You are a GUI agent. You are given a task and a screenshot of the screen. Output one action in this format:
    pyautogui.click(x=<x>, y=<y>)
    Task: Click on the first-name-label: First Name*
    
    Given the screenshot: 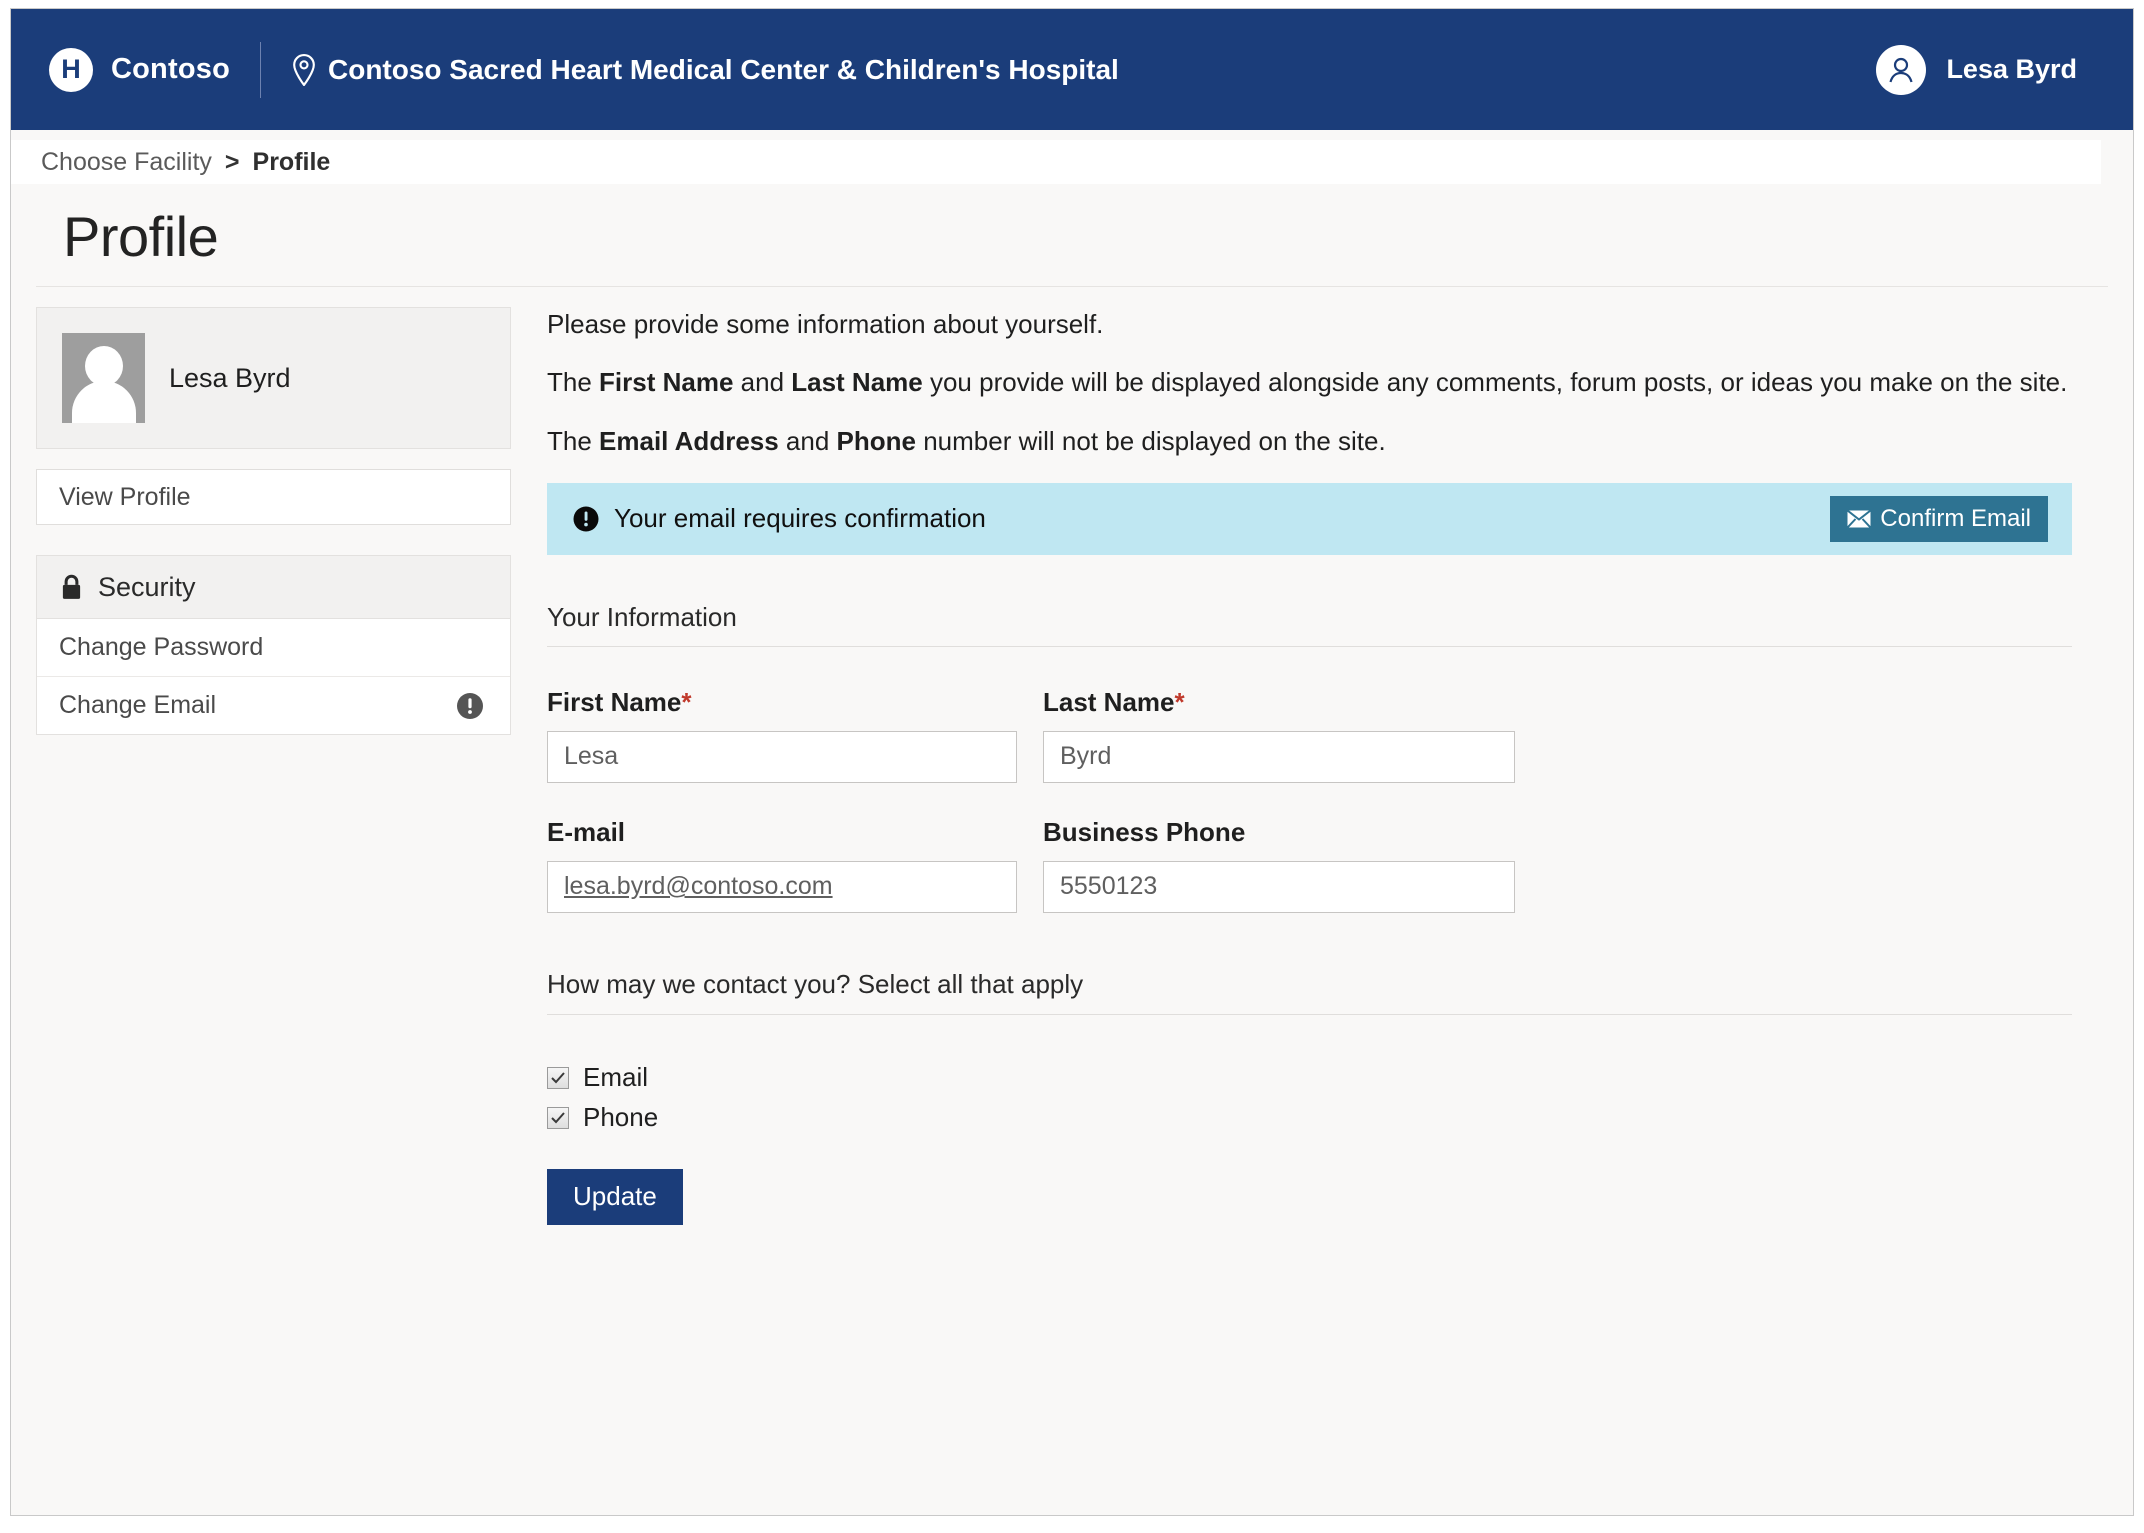 What is the action you would take?
    pyautogui.click(x=782, y=702)
    